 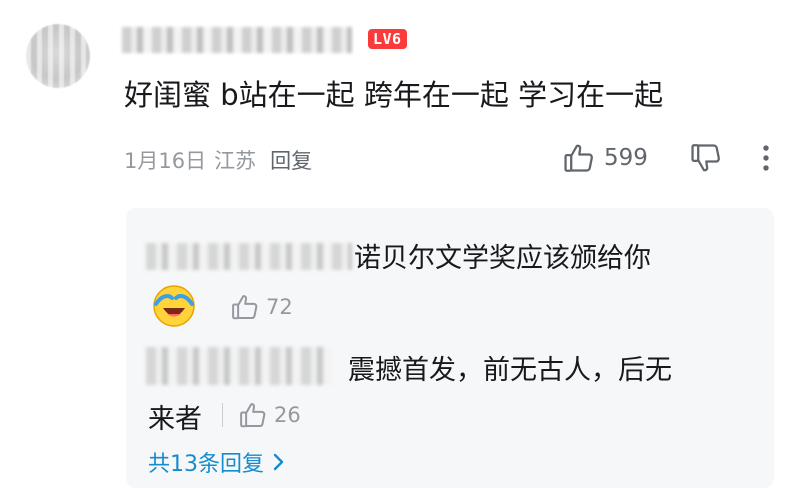 What do you see at coordinates (766, 158) in the screenshot?
I see `more-vertical-icon` at bounding box center [766, 158].